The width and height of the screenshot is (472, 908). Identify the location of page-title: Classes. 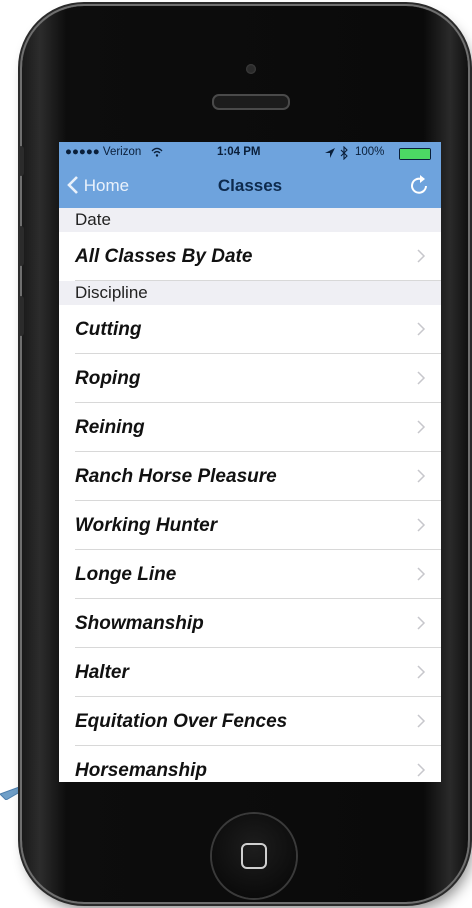
(250, 185).